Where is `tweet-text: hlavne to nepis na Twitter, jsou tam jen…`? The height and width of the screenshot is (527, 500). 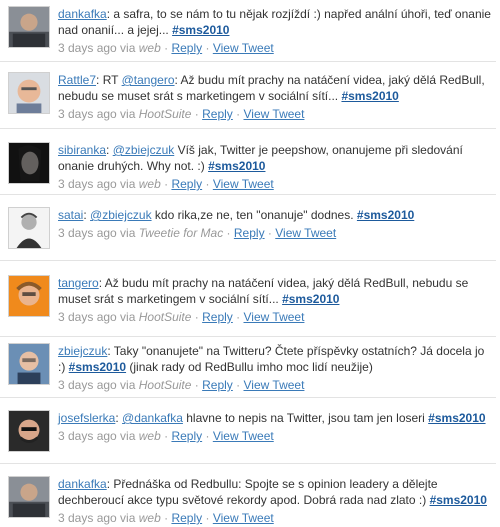
tweet-text: hlavne to nepis na Twitter, jsou tam jen… is located at coordinates (305, 418).